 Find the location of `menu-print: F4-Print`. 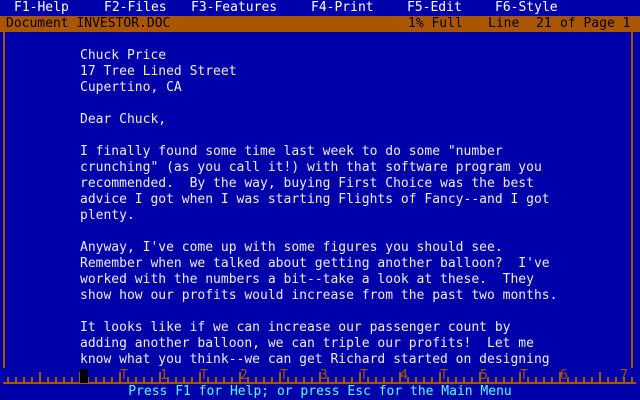

menu-print: F4-Print is located at coordinates (342, 8).